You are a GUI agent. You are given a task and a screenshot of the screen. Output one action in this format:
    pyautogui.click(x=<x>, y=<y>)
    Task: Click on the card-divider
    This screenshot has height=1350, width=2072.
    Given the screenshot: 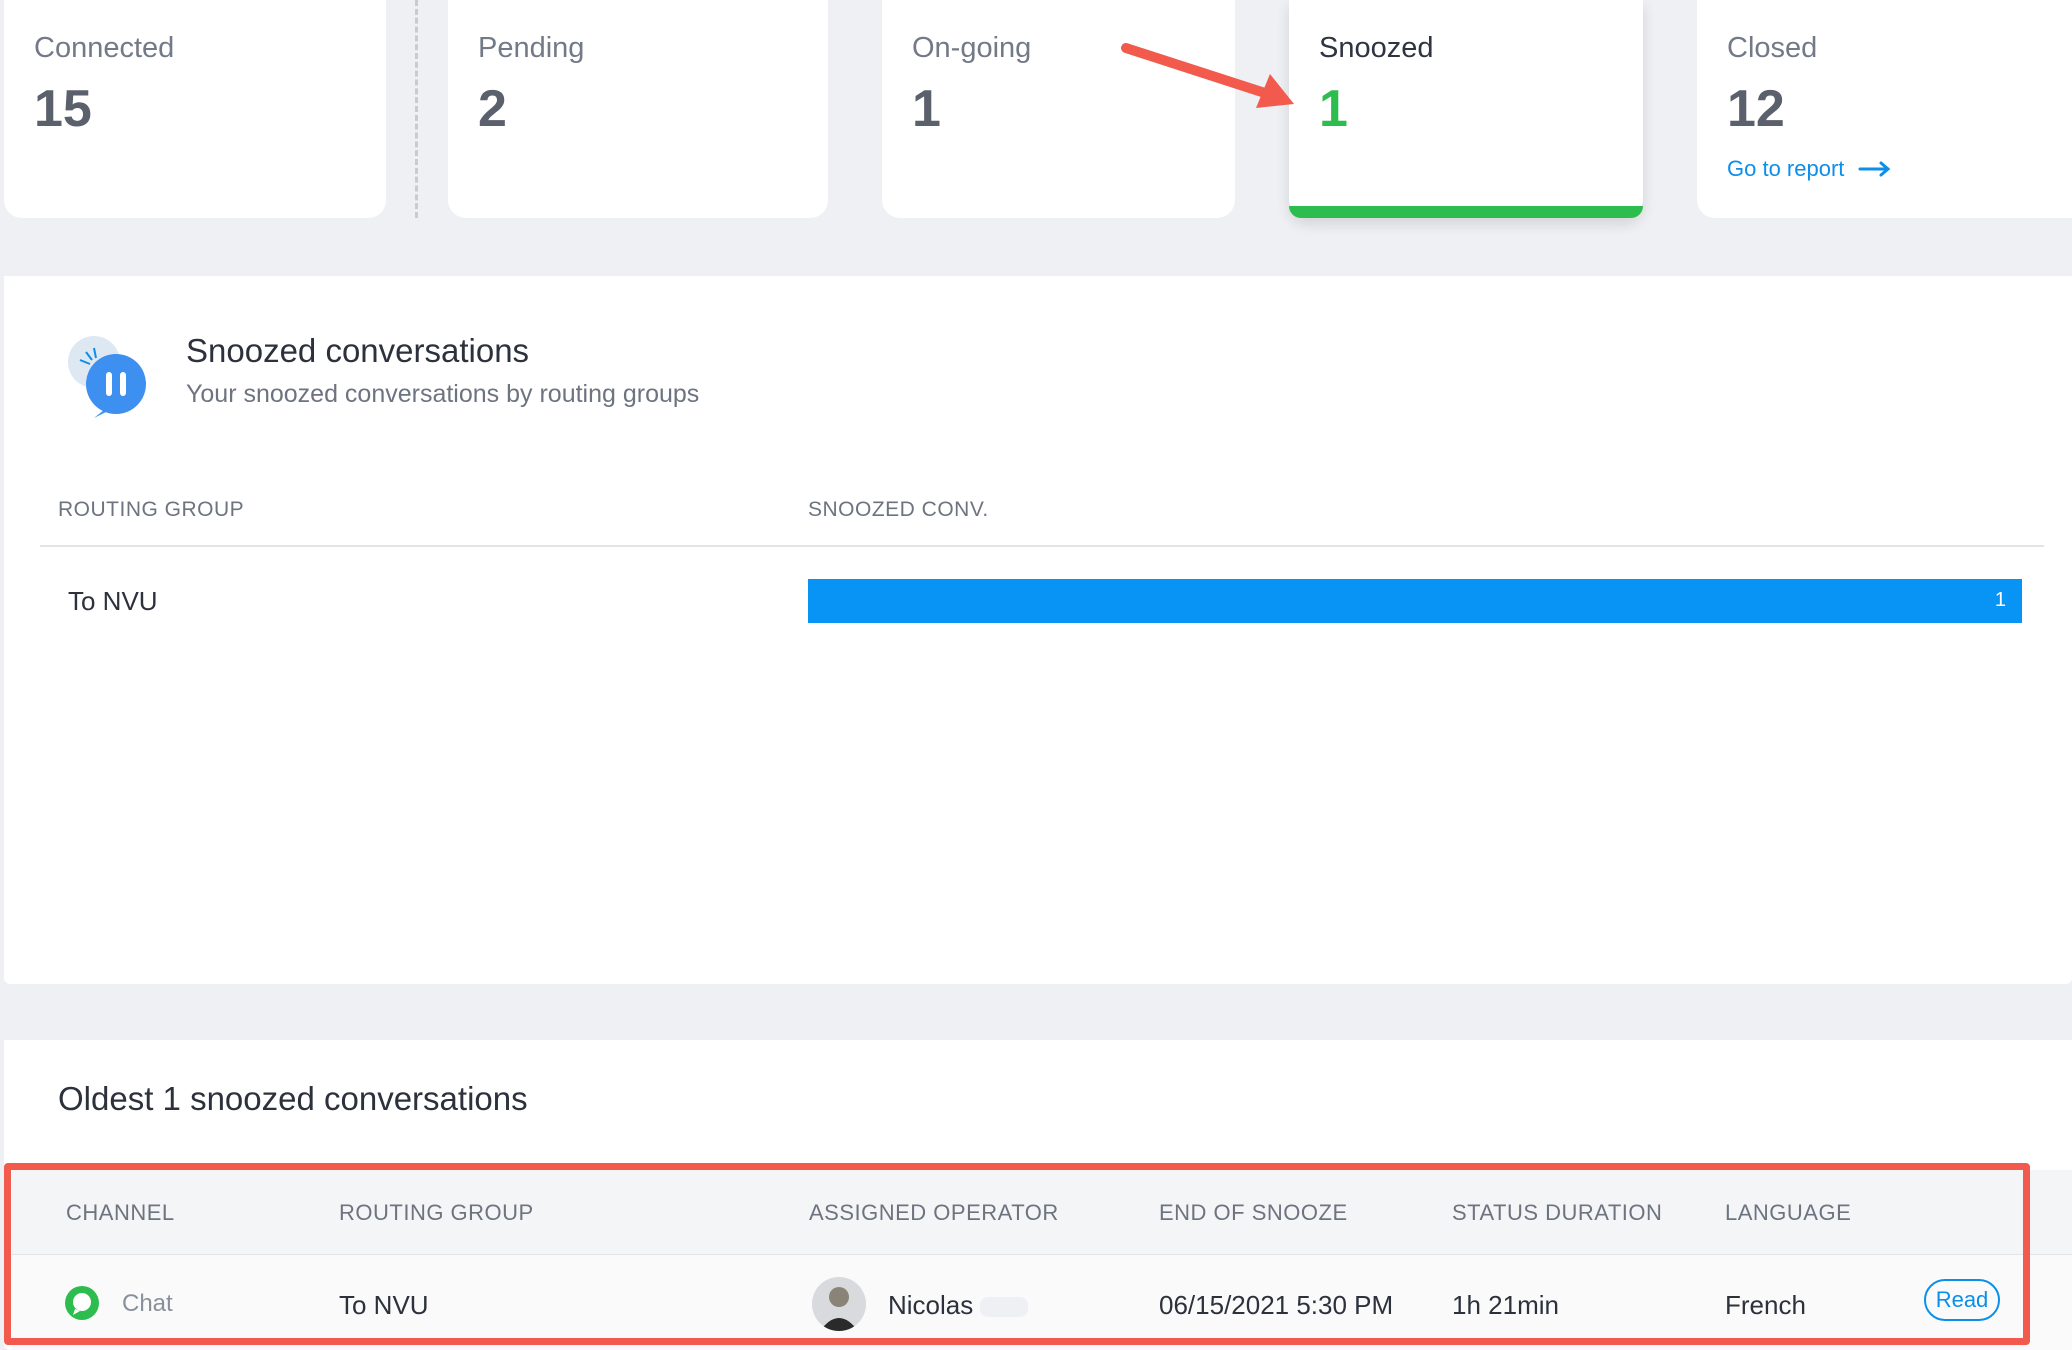 What is the action you would take?
    pyautogui.click(x=416, y=109)
    